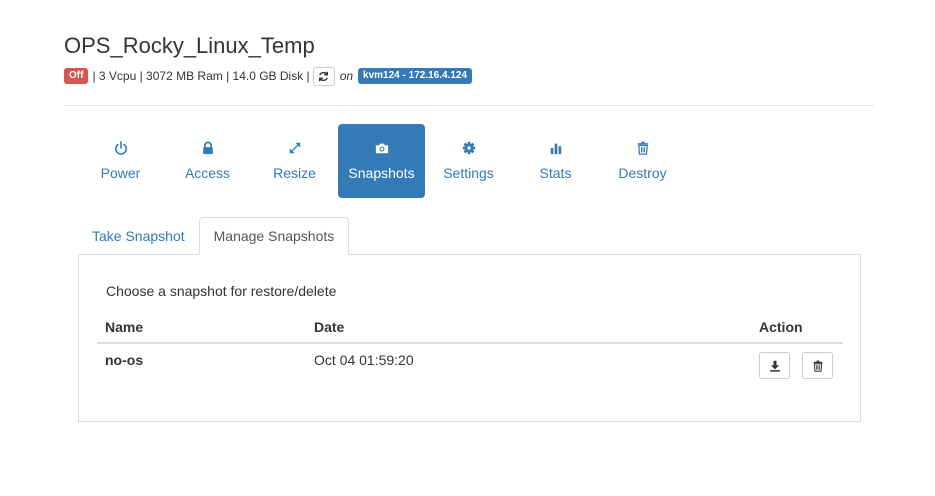 The height and width of the screenshot is (496, 935). I want to click on resize-icon, so click(294, 148).